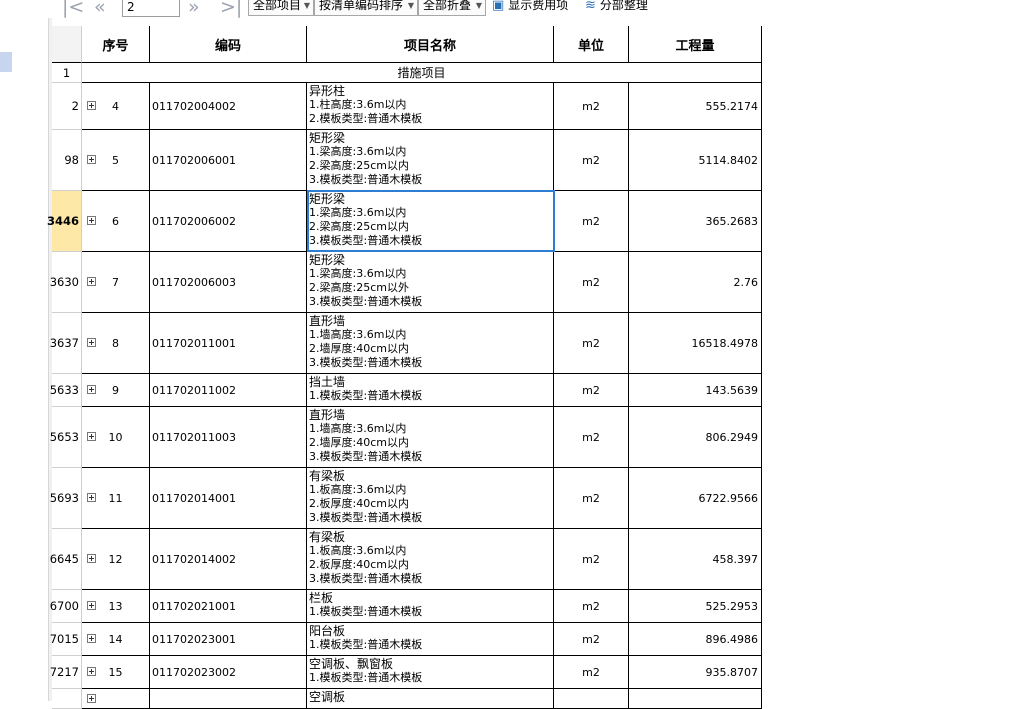  I want to click on quantity-cell: 806.2949, so click(695, 437).